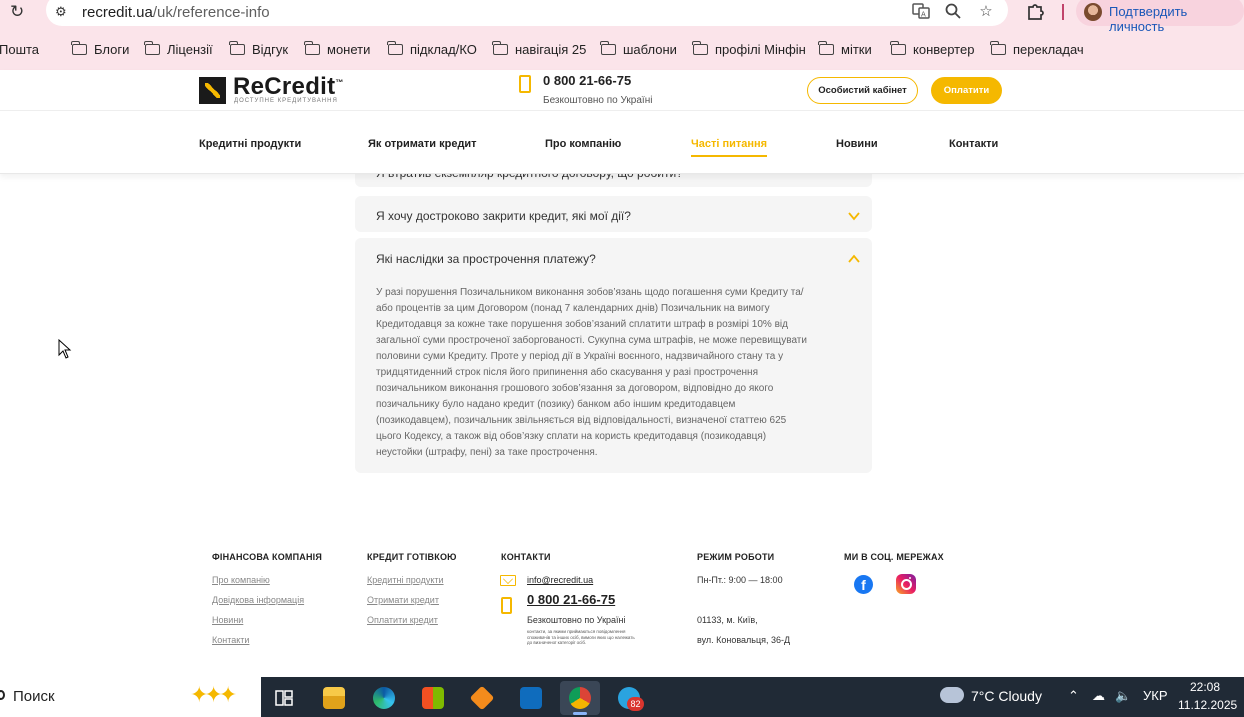 Image resolution: width=1244 pixels, height=717 pixels. Describe the element at coordinates (112, 49) in the screenshot. I see `bookmark-label: Блоги` at that location.